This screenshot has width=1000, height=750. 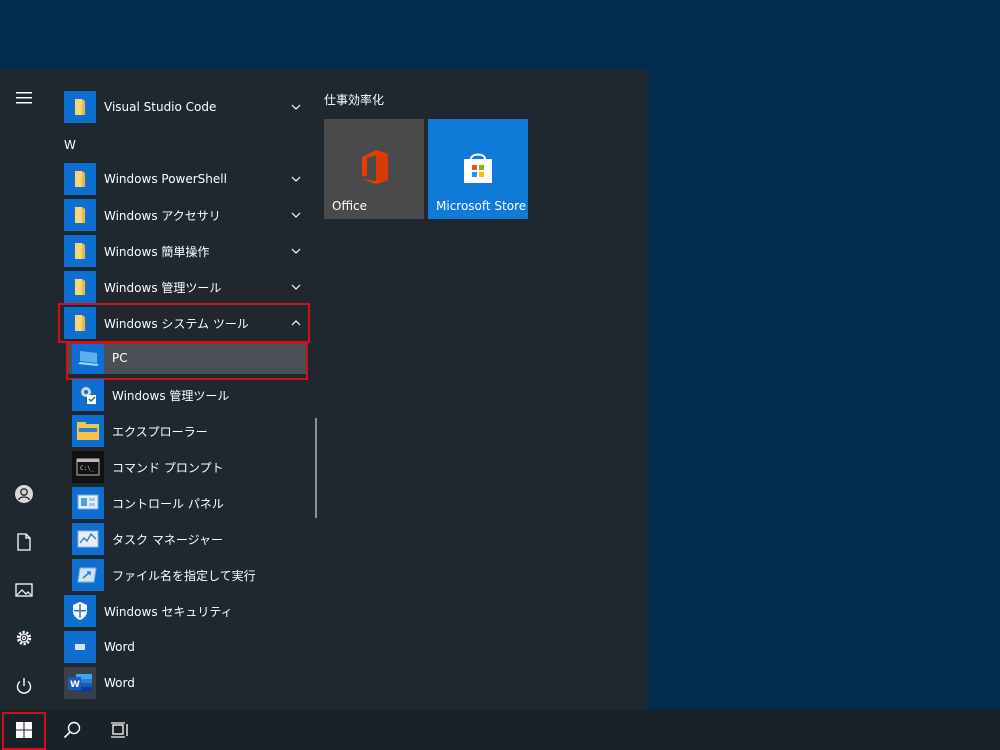 I want to click on list-item-windows-admin-tools: Windows 管理ツール, so click(x=186, y=287).